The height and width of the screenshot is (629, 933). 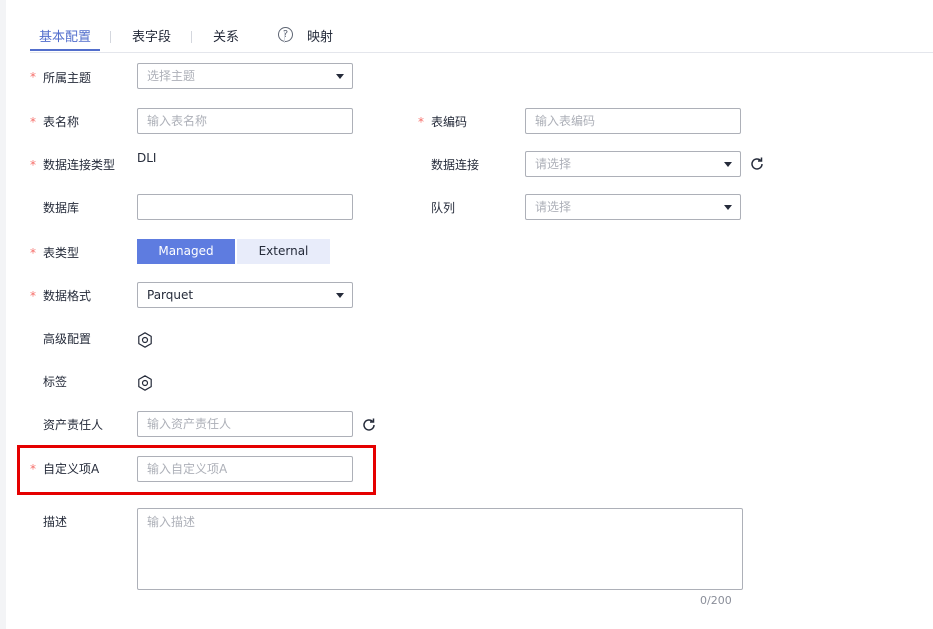 I want to click on description-textarea: 输入描述, so click(x=440, y=549).